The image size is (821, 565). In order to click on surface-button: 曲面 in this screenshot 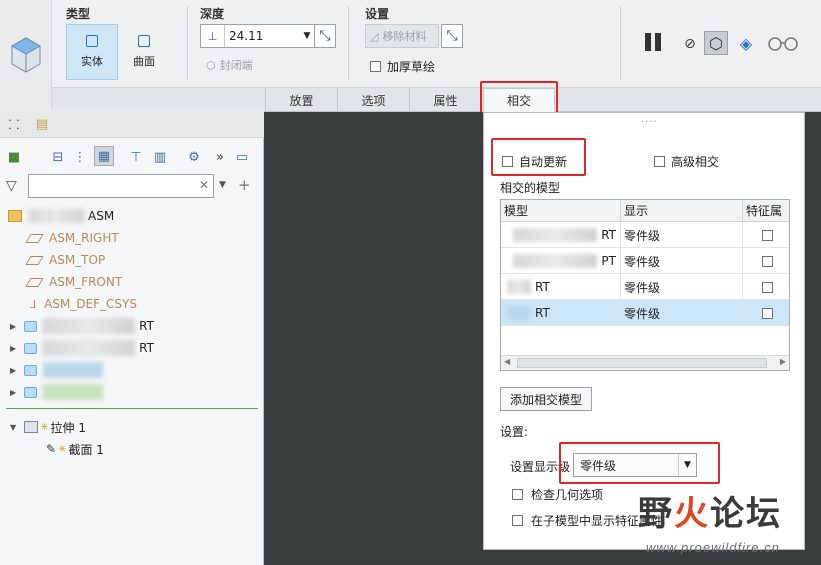, I will do `click(144, 52)`.